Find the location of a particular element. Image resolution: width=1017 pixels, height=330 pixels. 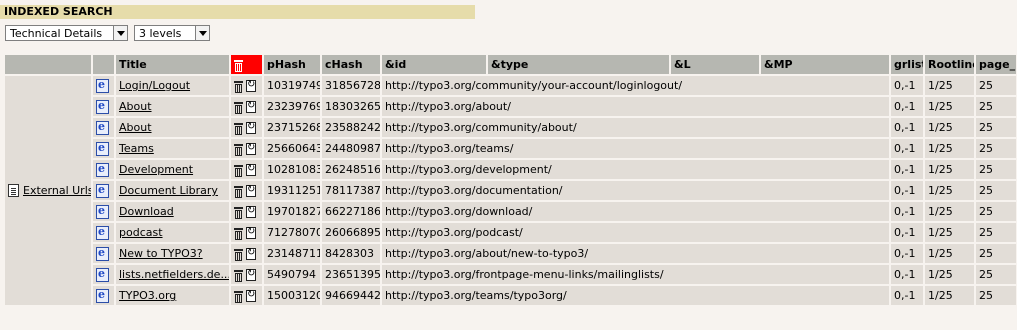

depth-select: 3 levels is located at coordinates (172, 33).